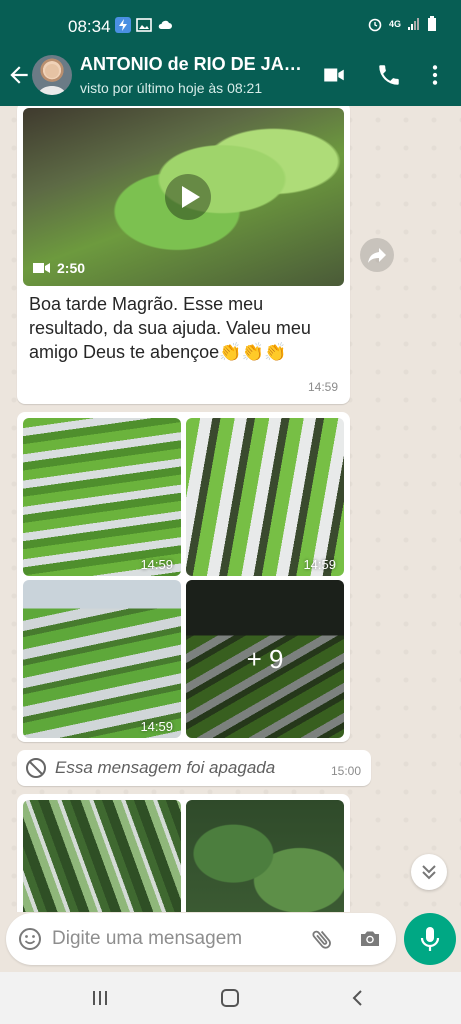 This screenshot has width=461, height=1024. Describe the element at coordinates (375, 25) in the screenshot. I see `alarm-icon` at that location.